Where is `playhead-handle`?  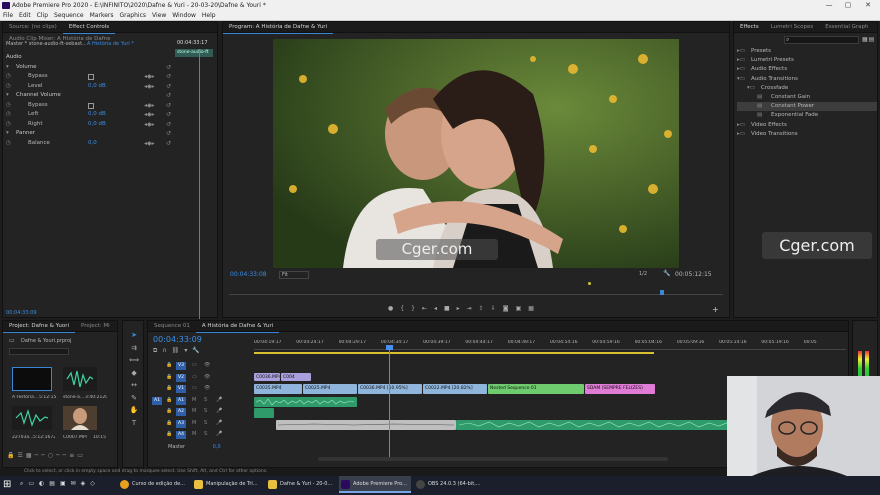 playhead-handle is located at coordinates (389, 347).